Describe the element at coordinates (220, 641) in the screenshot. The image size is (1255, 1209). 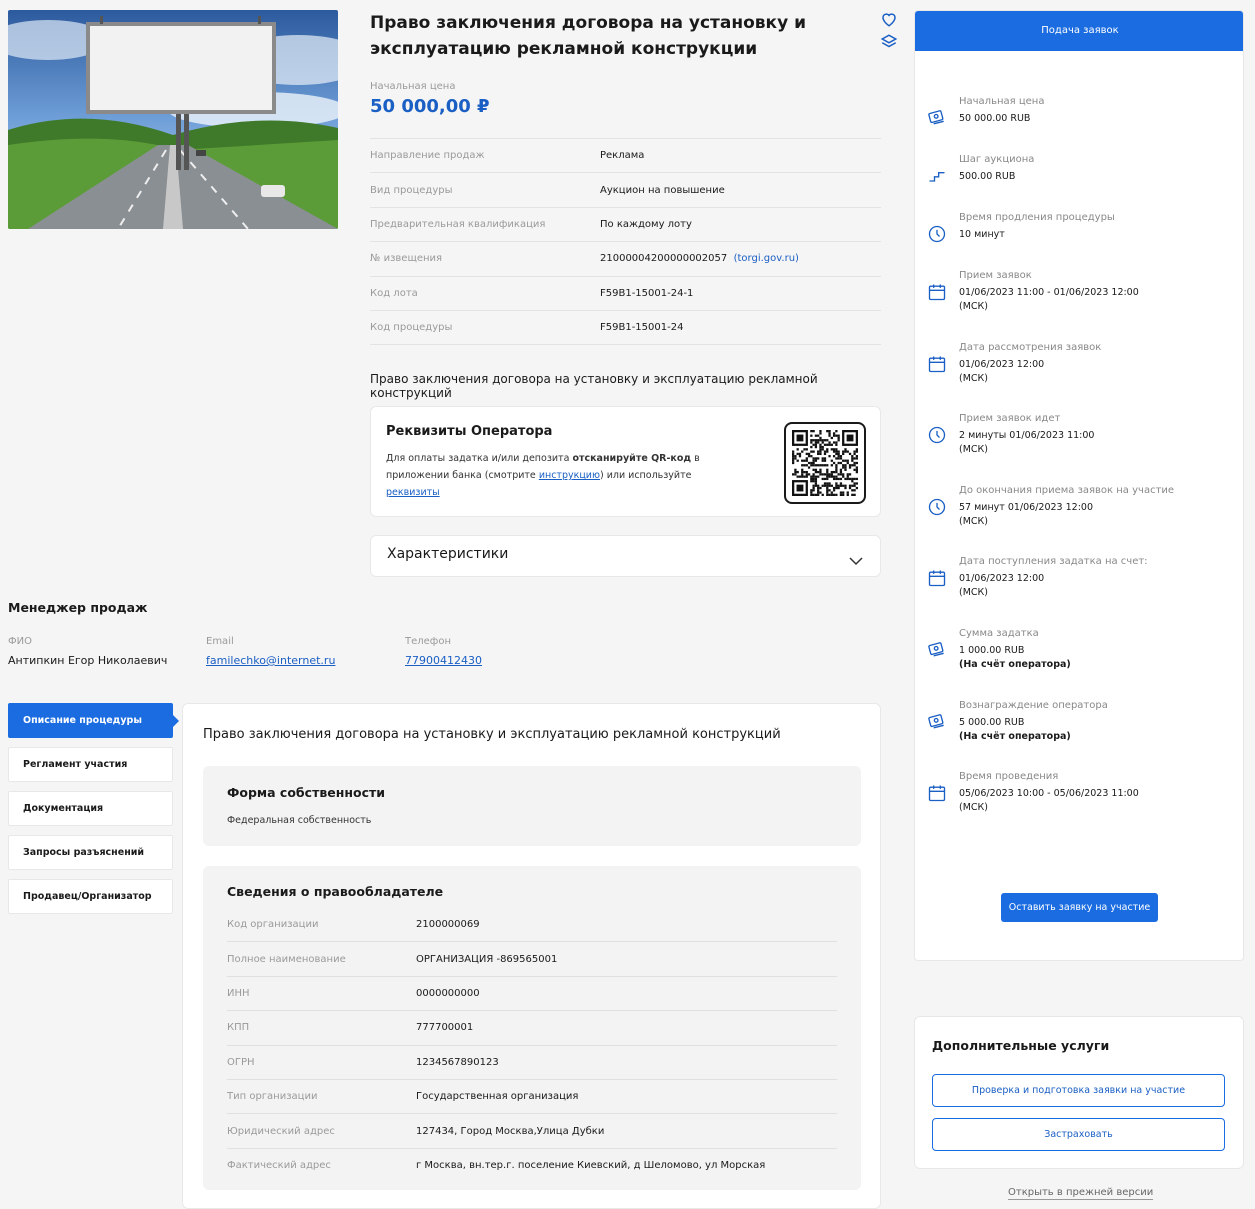
I see `email-label: Email` at that location.